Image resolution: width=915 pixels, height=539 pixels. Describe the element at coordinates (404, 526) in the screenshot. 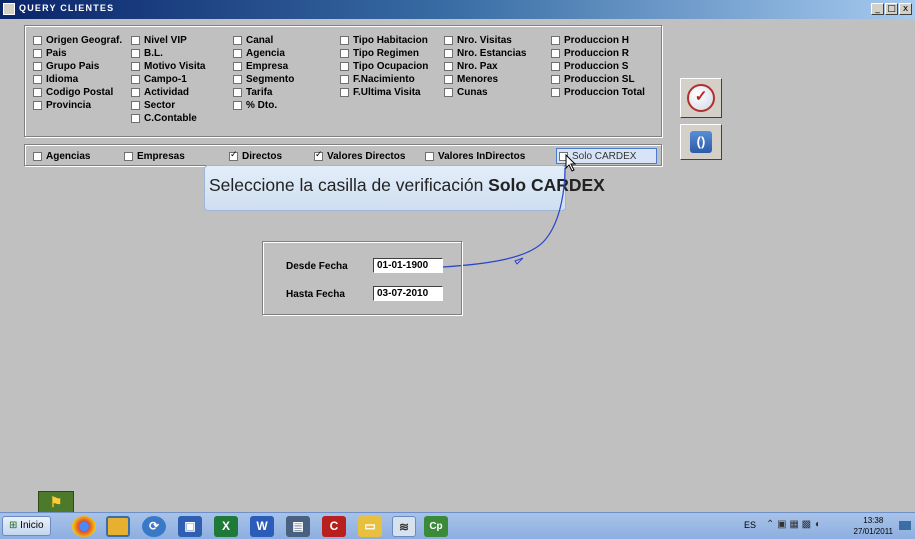

I see `sql-icon: ≋` at that location.